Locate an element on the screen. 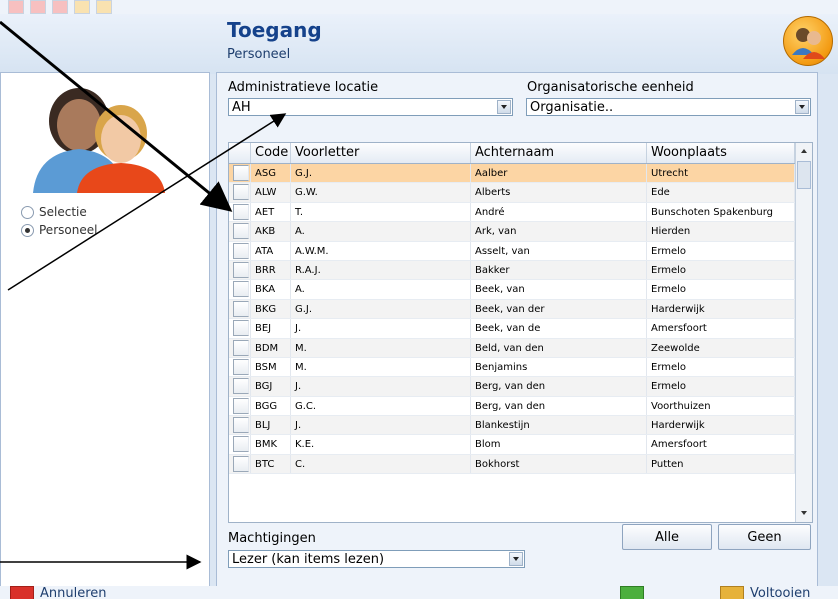 Image resolution: width=838 pixels, height=599 pixels. vertical-scrollbar is located at coordinates (803, 332).